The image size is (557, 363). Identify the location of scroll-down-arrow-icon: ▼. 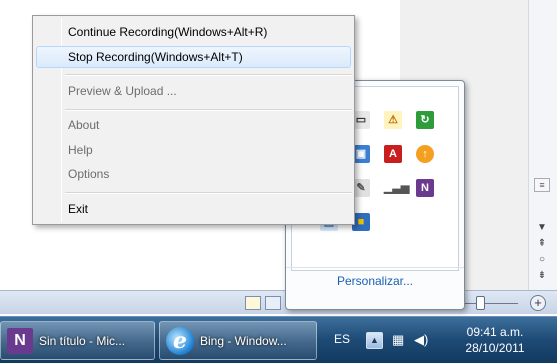
(542, 227).